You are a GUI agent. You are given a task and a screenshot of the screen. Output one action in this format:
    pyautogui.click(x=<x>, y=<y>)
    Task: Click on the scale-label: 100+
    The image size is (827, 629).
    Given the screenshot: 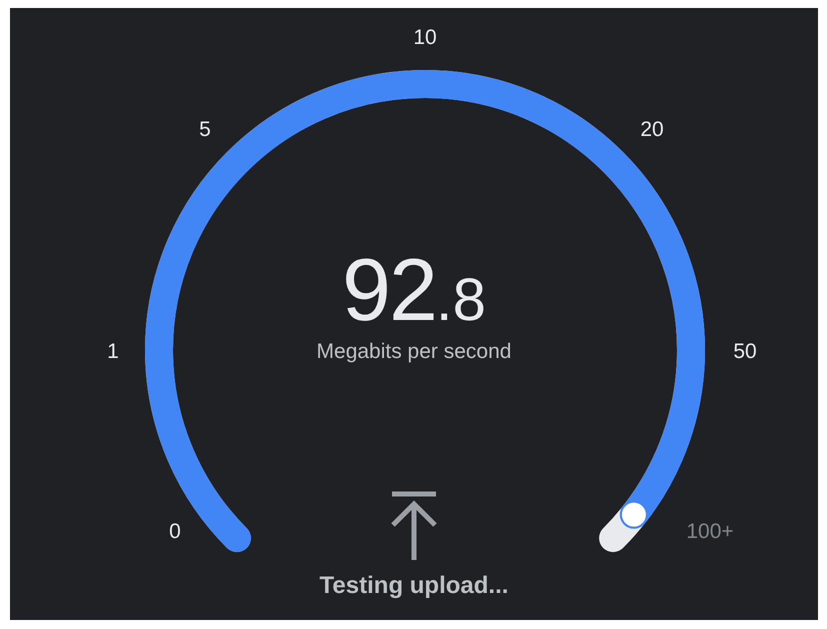 What is the action you would take?
    pyautogui.click(x=710, y=532)
    